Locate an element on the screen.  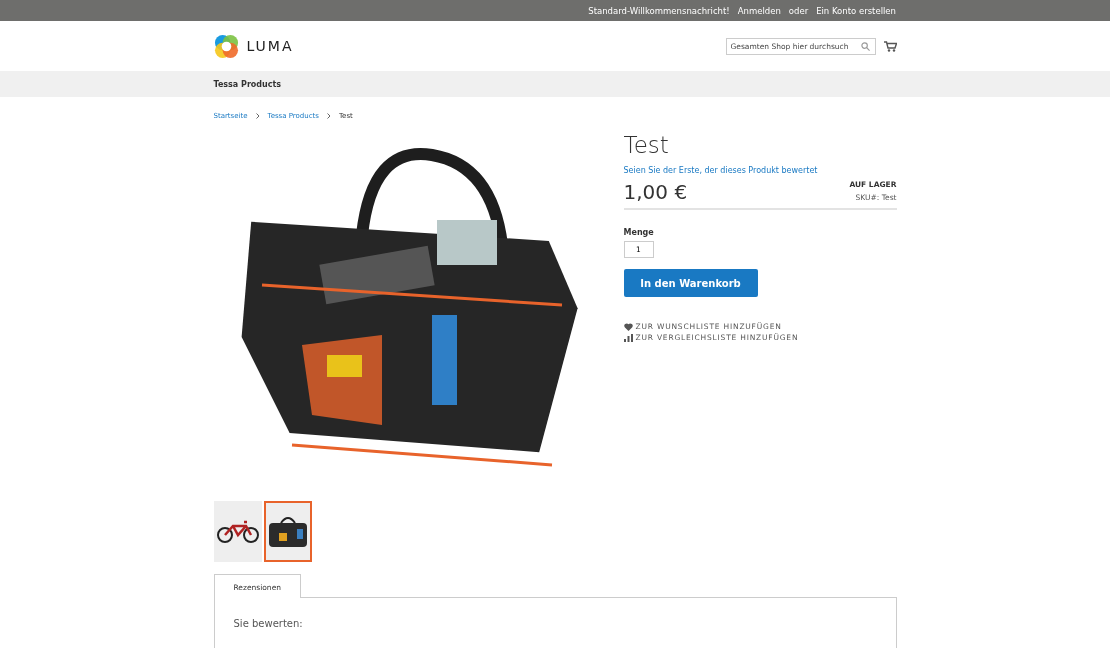
review-link: Seien Sie der Erste, der dieses Produkt bewertet is located at coordinates (760, 170).